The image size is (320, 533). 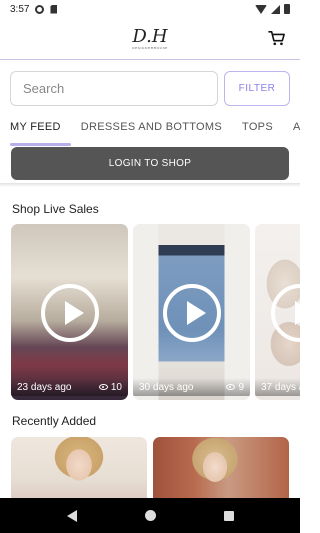 I want to click on live-sale-view-count: 10, so click(x=116, y=387).